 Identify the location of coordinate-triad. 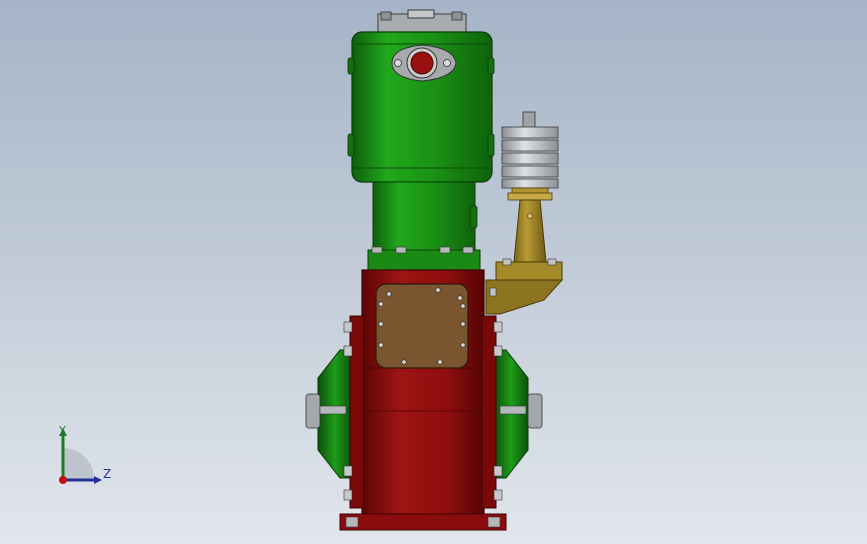
(80, 456).